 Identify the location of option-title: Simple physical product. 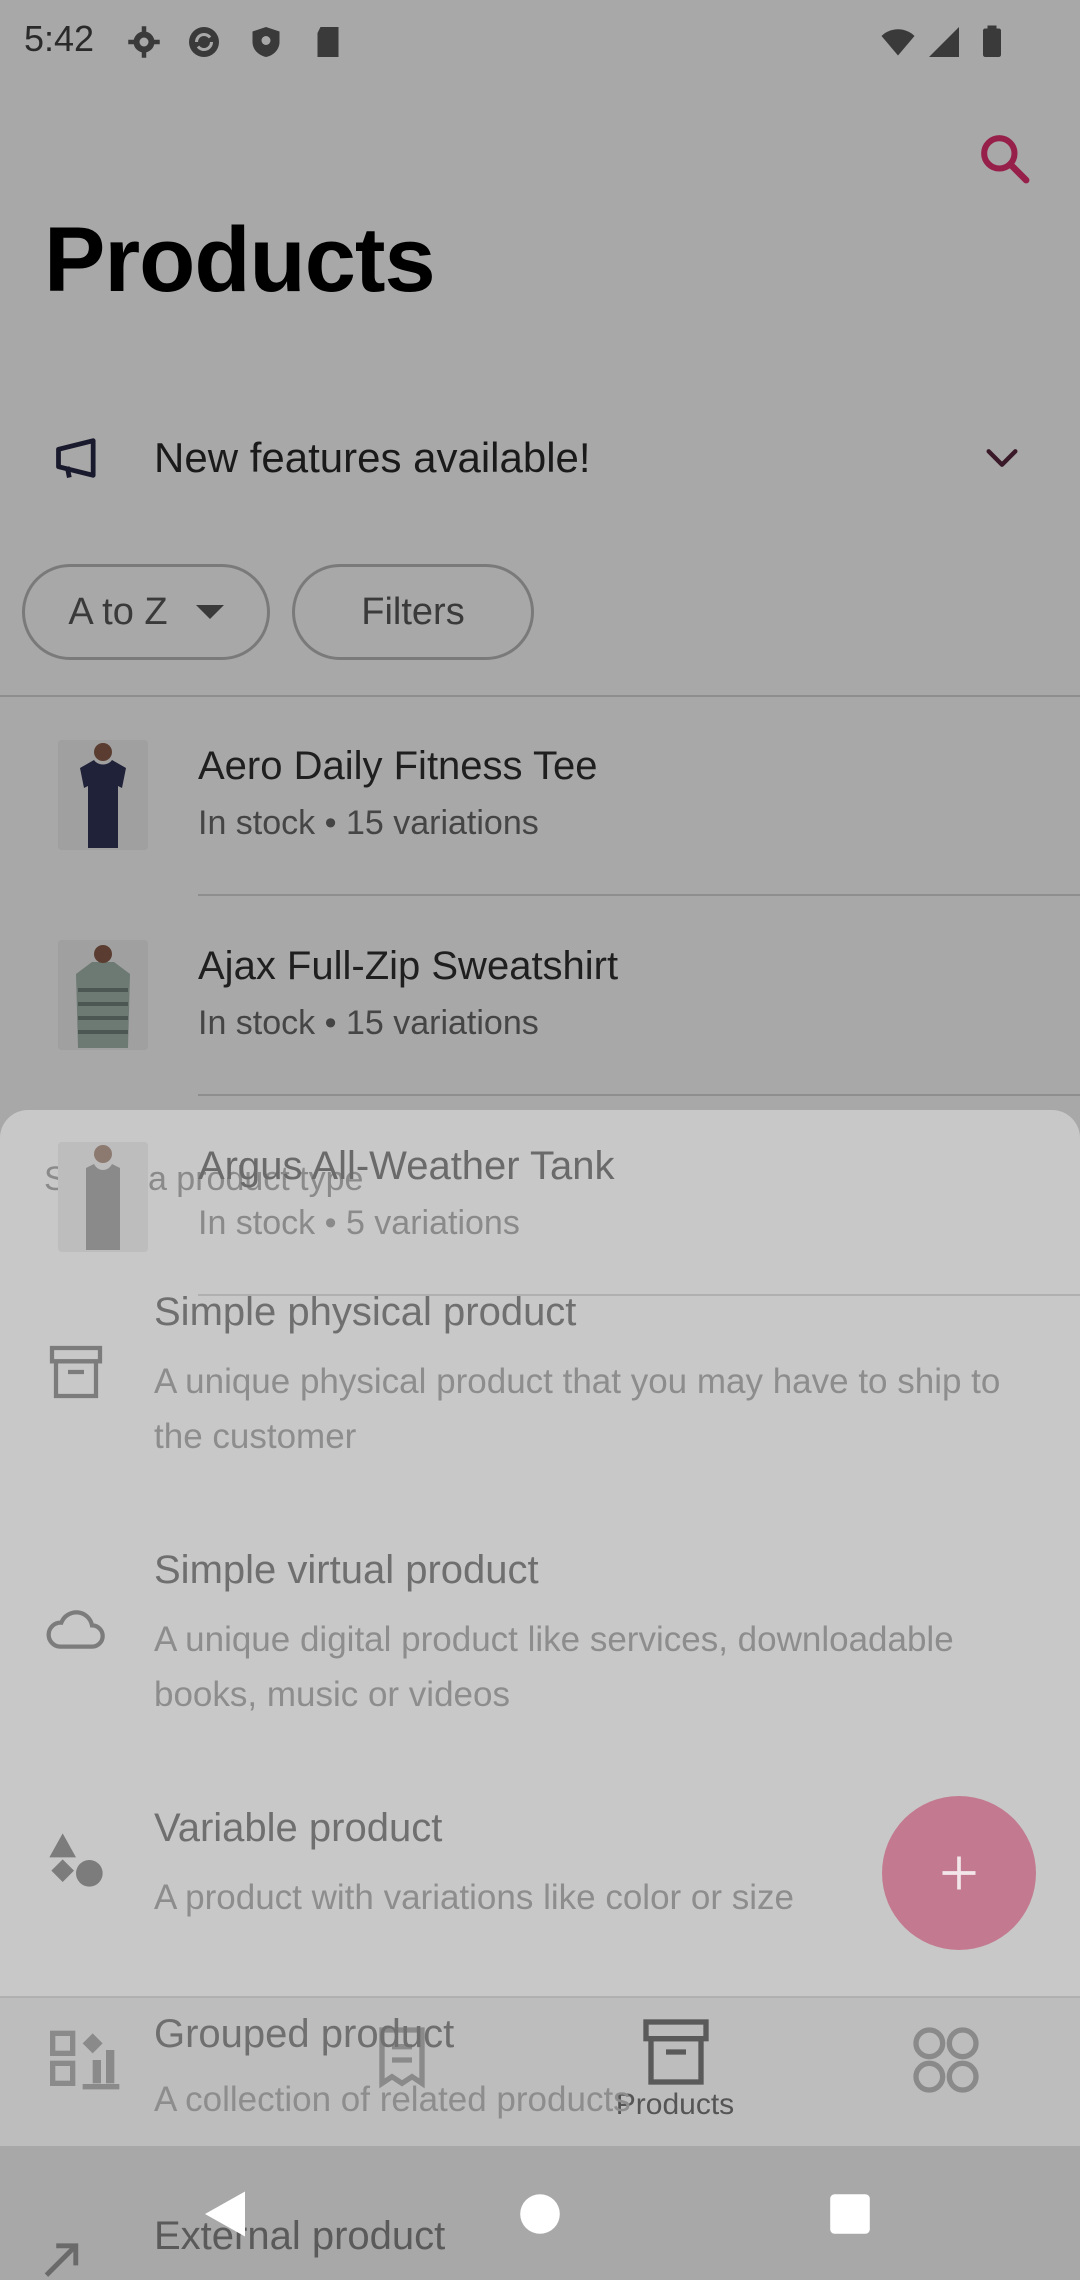
(365, 1312).